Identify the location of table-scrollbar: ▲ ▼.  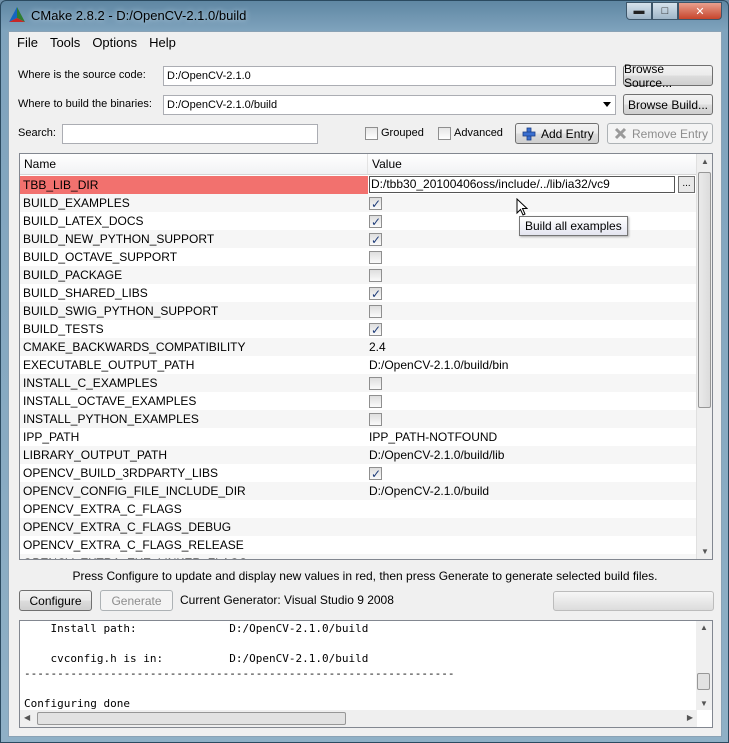
(704, 356).